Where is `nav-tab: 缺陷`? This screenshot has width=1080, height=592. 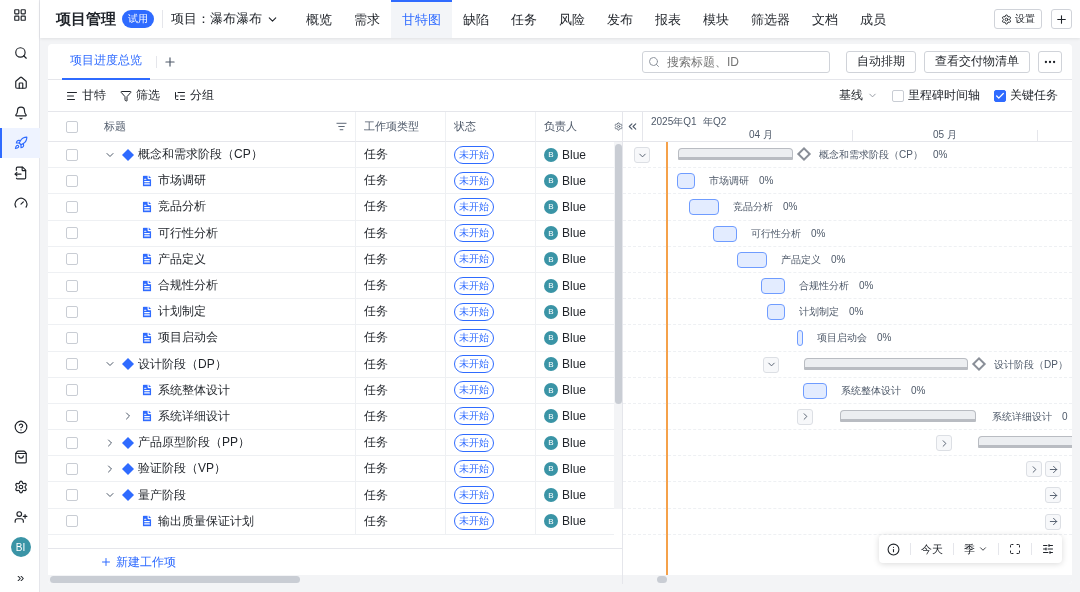 nav-tab: 缺陷 is located at coordinates (476, 19).